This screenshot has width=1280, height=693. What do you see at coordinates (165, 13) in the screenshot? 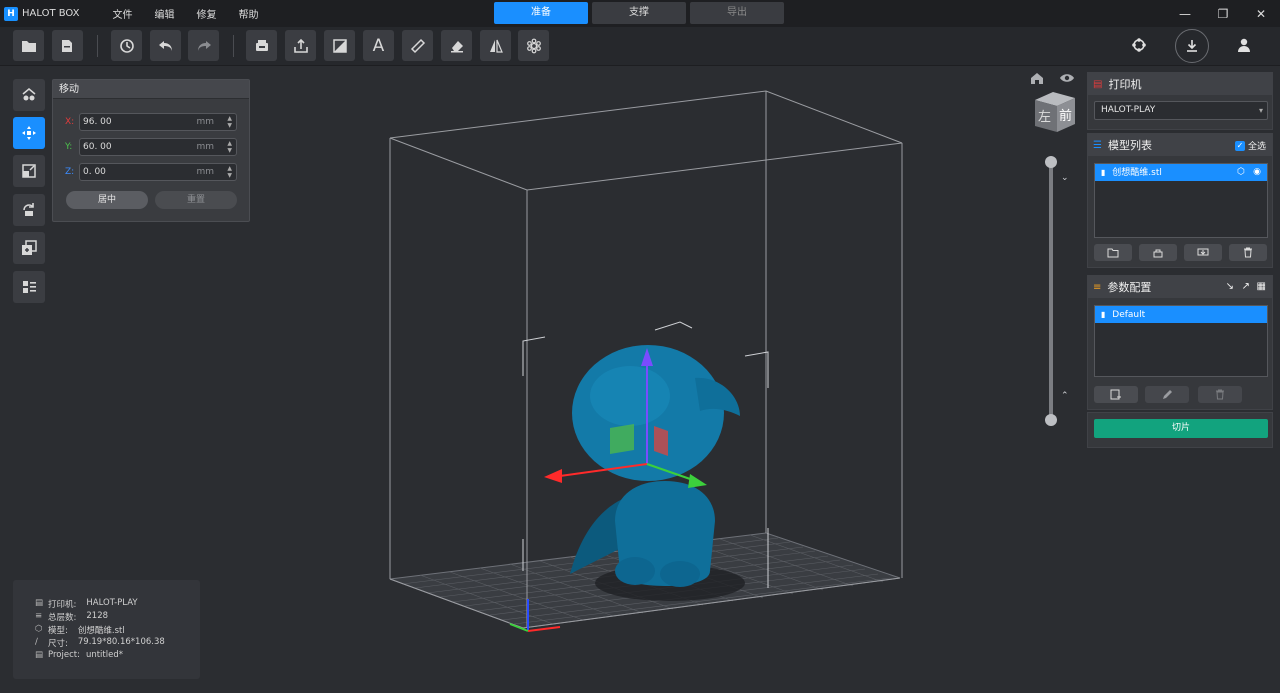
I see `menu-edit: 编辑` at bounding box center [165, 13].